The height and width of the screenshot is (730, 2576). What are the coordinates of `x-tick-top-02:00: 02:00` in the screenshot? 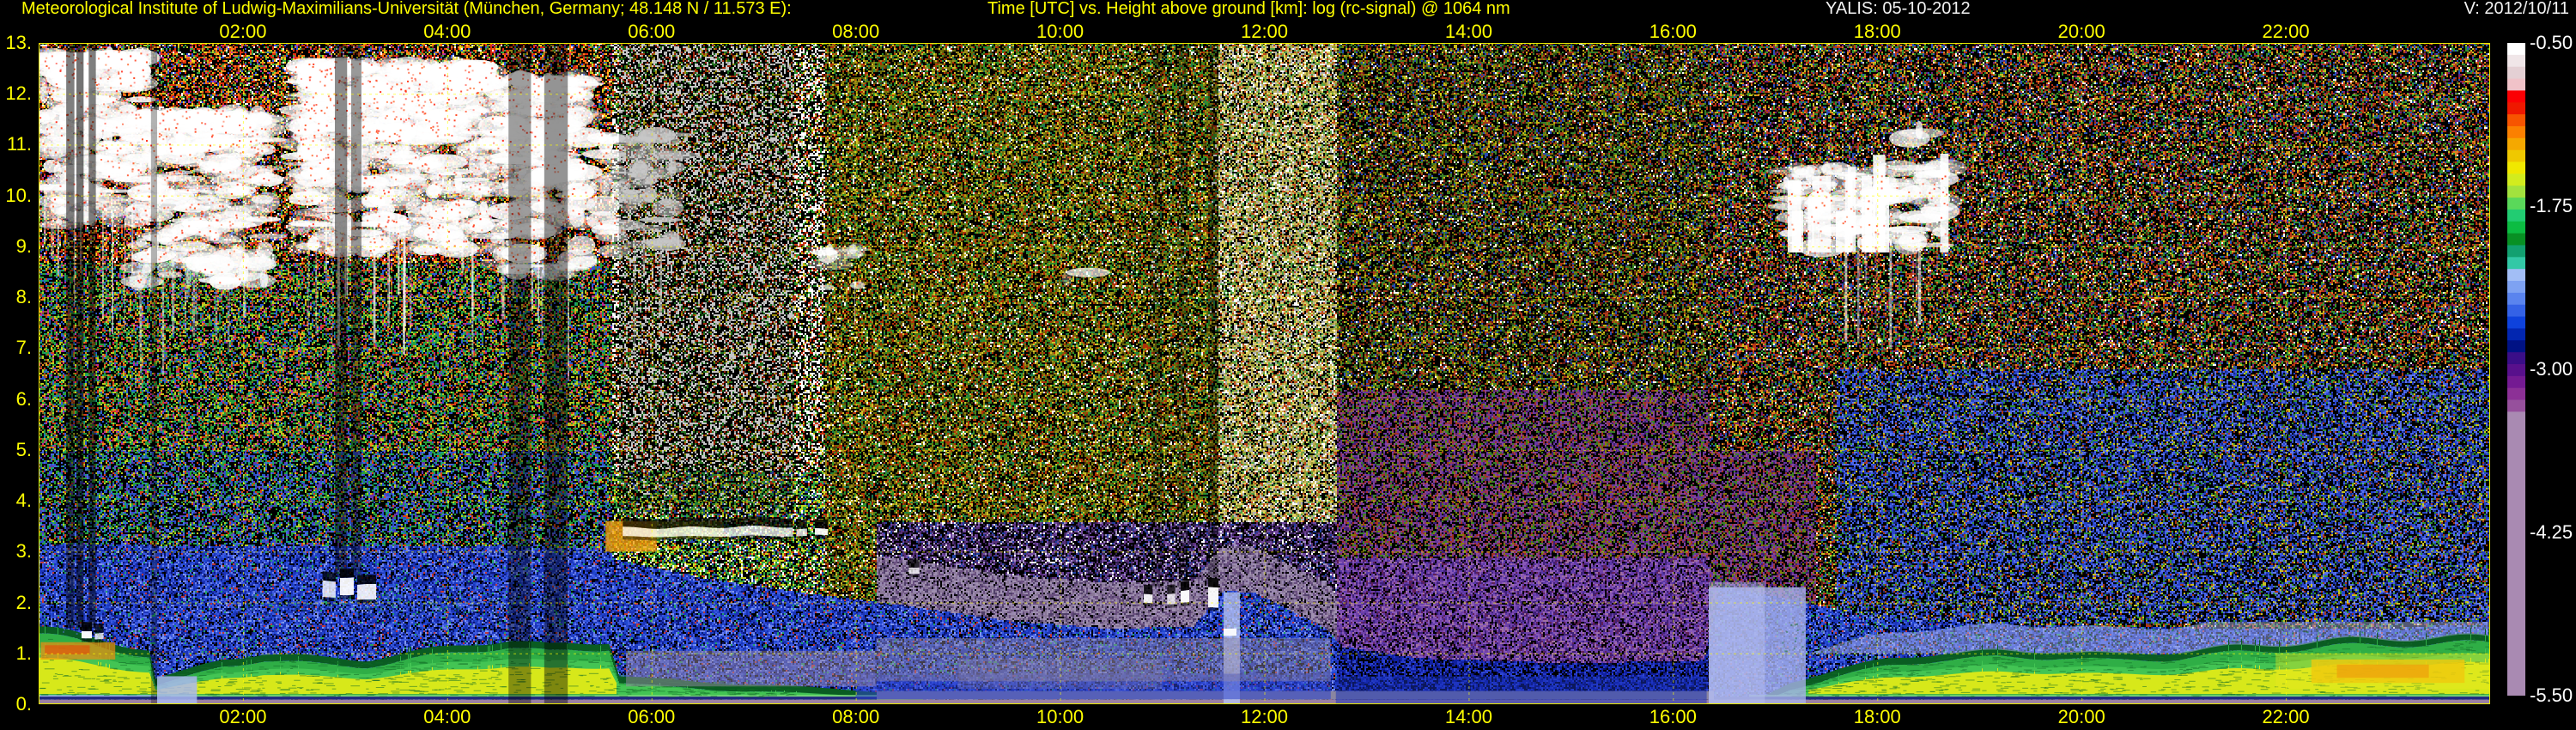 It's located at (243, 31).